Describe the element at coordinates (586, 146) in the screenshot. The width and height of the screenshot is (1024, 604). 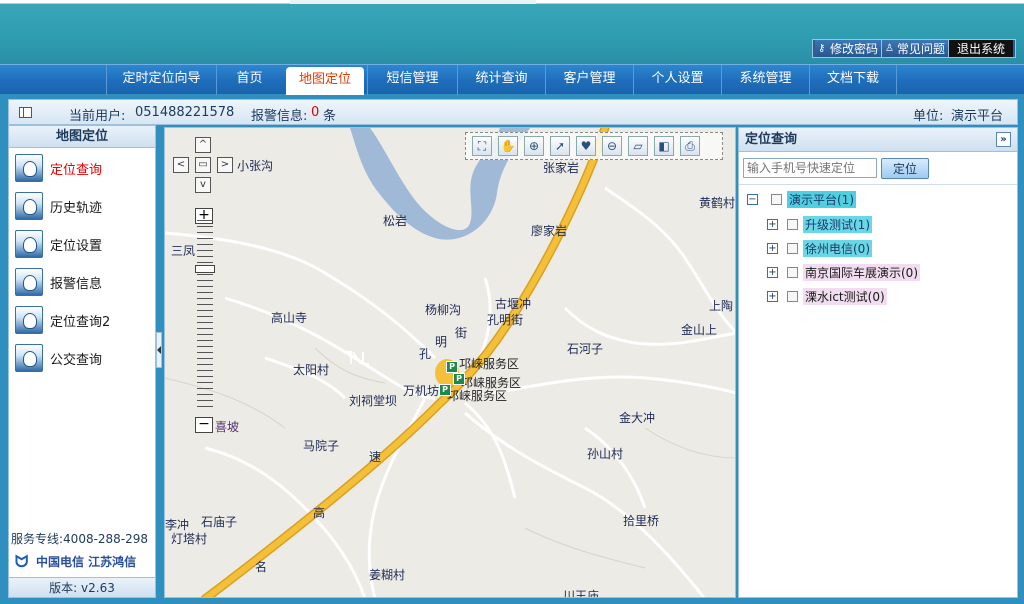
I see `marker-pin-icon: ♥` at that location.